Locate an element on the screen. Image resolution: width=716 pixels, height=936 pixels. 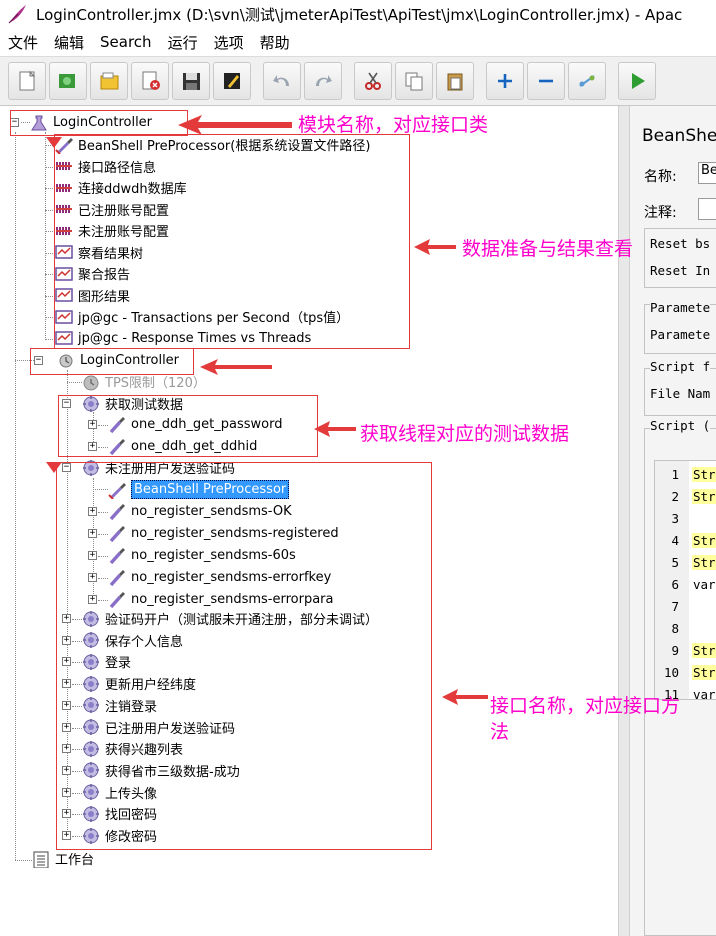
name-input: Be is located at coordinates (707, 173).